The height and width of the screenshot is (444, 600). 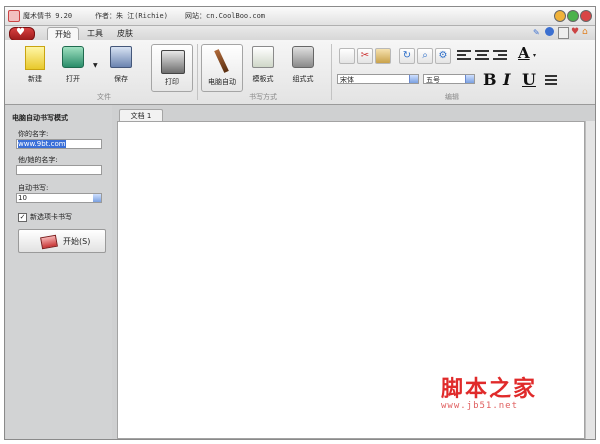 I want to click on tab-tools: 工具, so click(x=95, y=33).